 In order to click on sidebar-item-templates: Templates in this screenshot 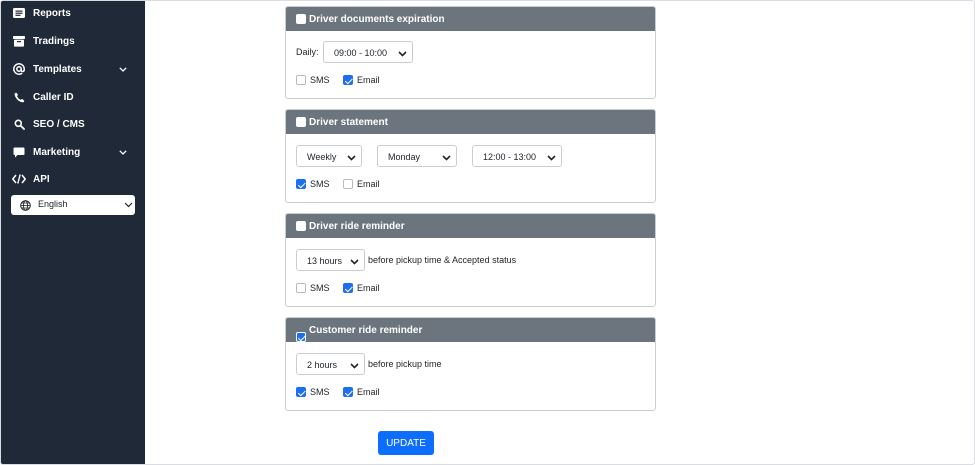, I will do `click(73, 69)`.